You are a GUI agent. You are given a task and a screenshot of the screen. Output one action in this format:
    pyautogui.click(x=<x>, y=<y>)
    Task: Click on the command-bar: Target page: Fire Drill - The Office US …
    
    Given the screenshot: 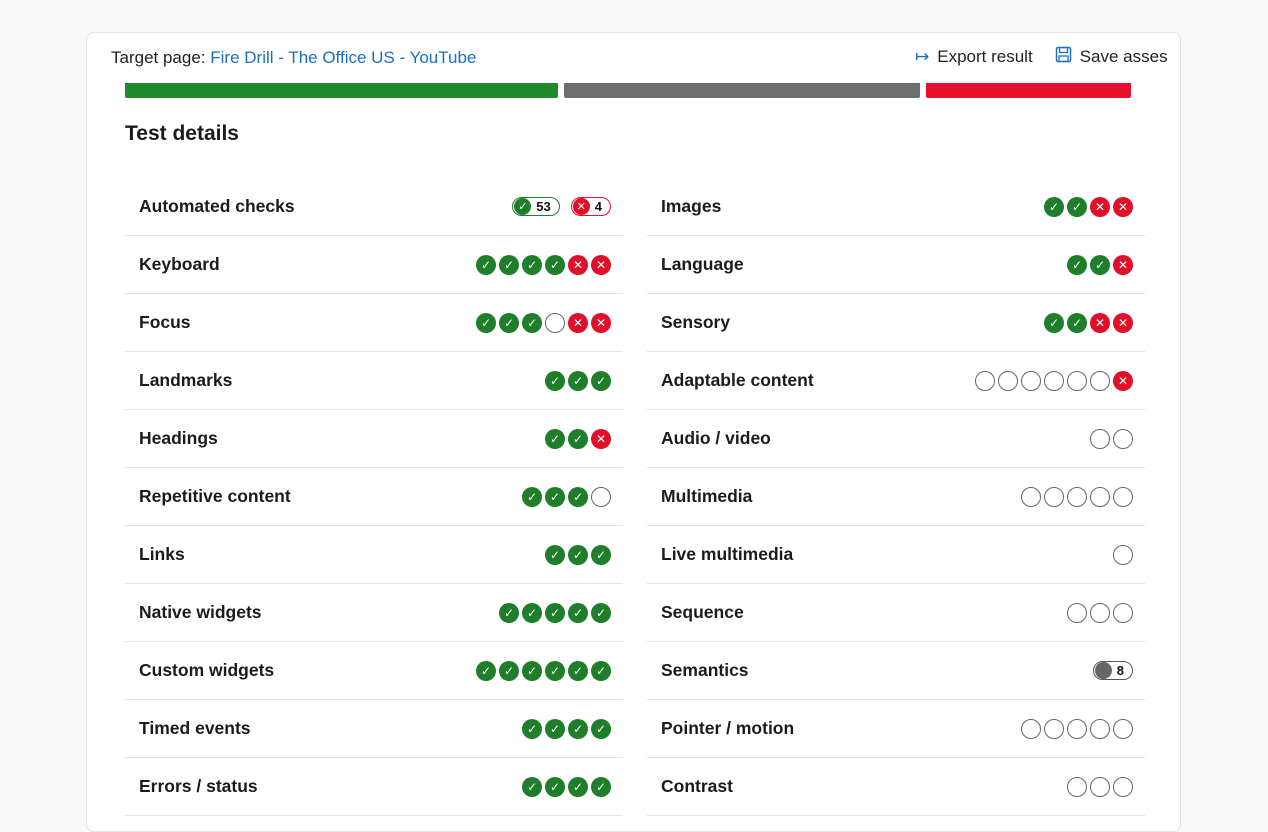 What is the action you would take?
    pyautogui.click(x=633, y=58)
    